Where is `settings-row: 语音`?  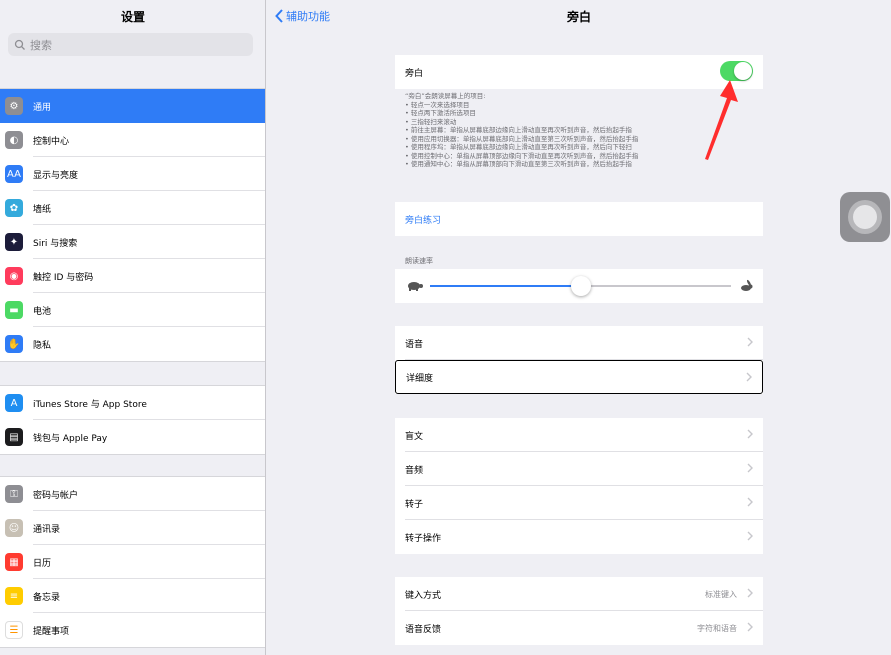 settings-row: 语音 is located at coordinates (579, 343).